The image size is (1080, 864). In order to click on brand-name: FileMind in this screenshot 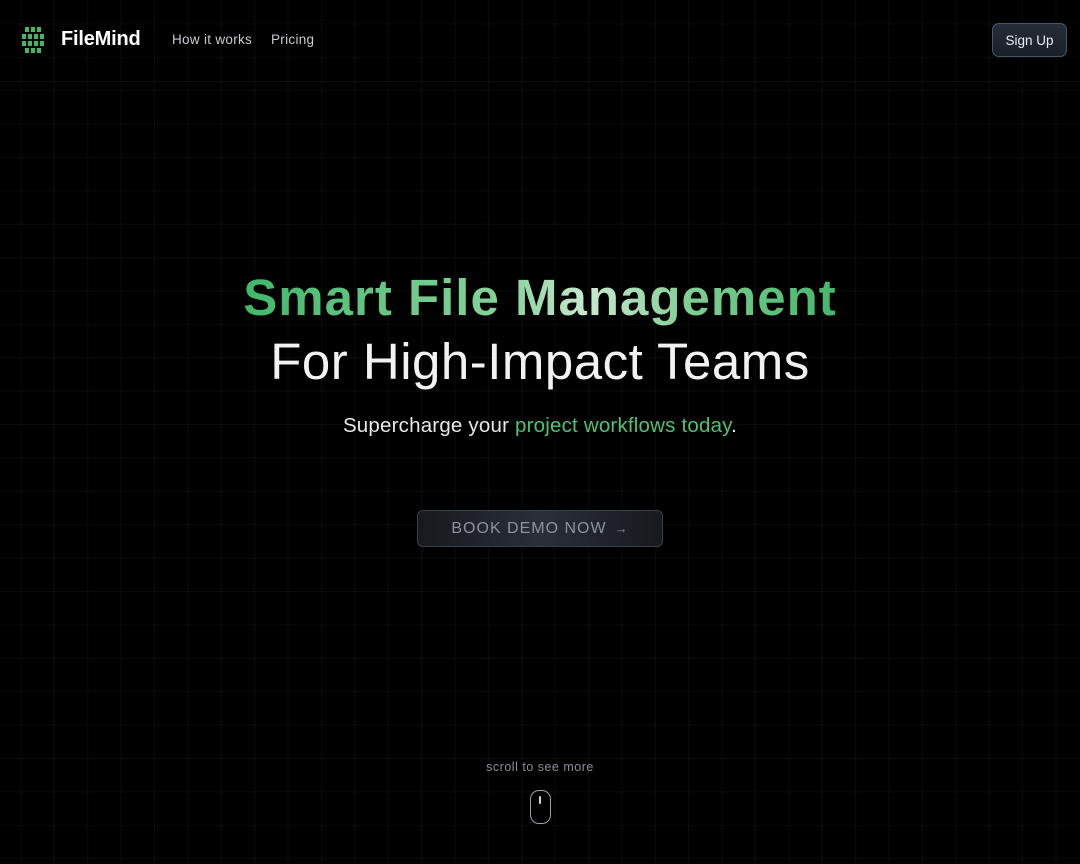, I will do `click(101, 39)`.